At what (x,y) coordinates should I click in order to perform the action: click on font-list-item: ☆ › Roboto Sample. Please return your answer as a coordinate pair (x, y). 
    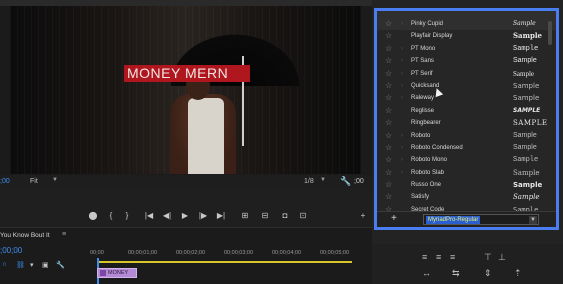
    Looking at the image, I should click on (466, 136).